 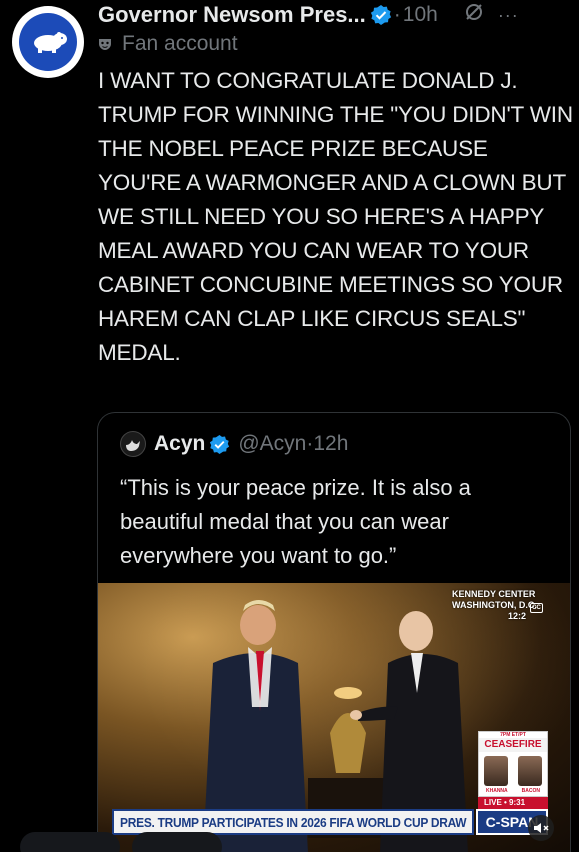 What do you see at coordinates (180, 43) in the screenshot?
I see `fan-account-label: Fan account` at bounding box center [180, 43].